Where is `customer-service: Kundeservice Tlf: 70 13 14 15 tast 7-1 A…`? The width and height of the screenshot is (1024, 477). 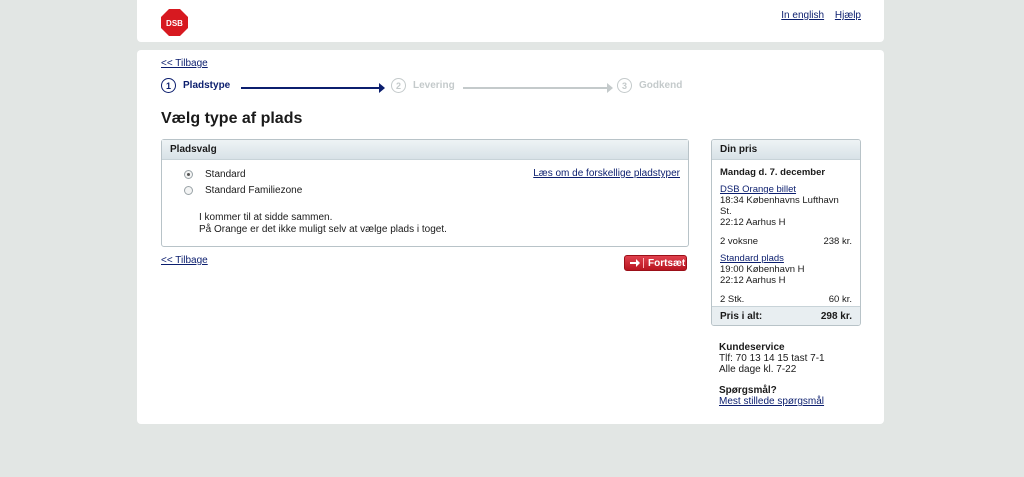 customer-service: Kundeservice Tlf: 70 13 14 15 tast 7-1 A… is located at coordinates (772, 358).